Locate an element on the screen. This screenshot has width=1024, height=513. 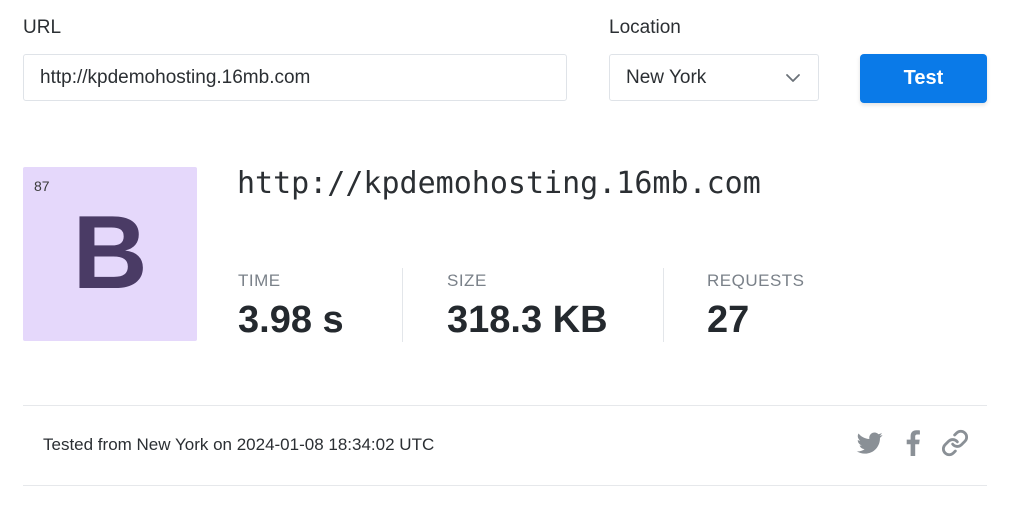
metric-time: TIME 3.98 s is located at coordinates (291, 305).